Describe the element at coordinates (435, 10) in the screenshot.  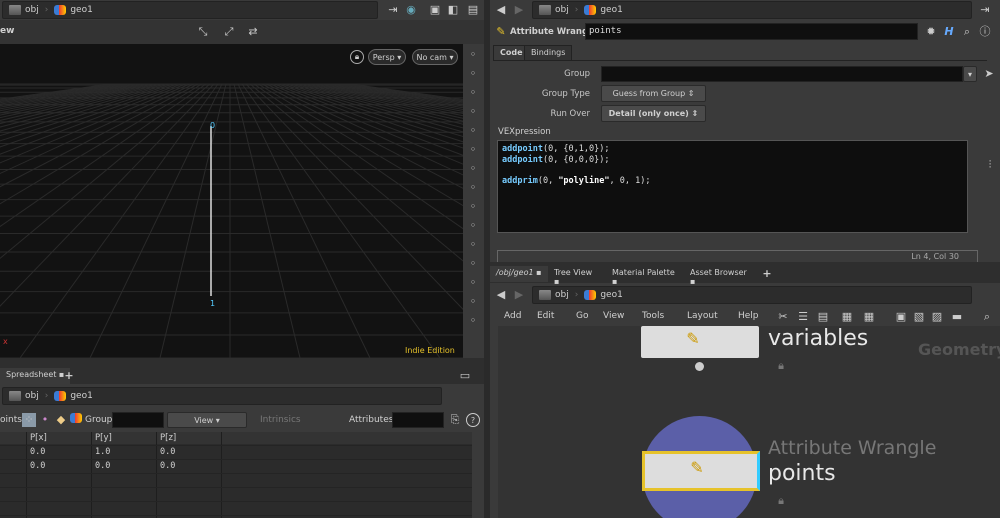
I see `cube-icon: ▣` at that location.